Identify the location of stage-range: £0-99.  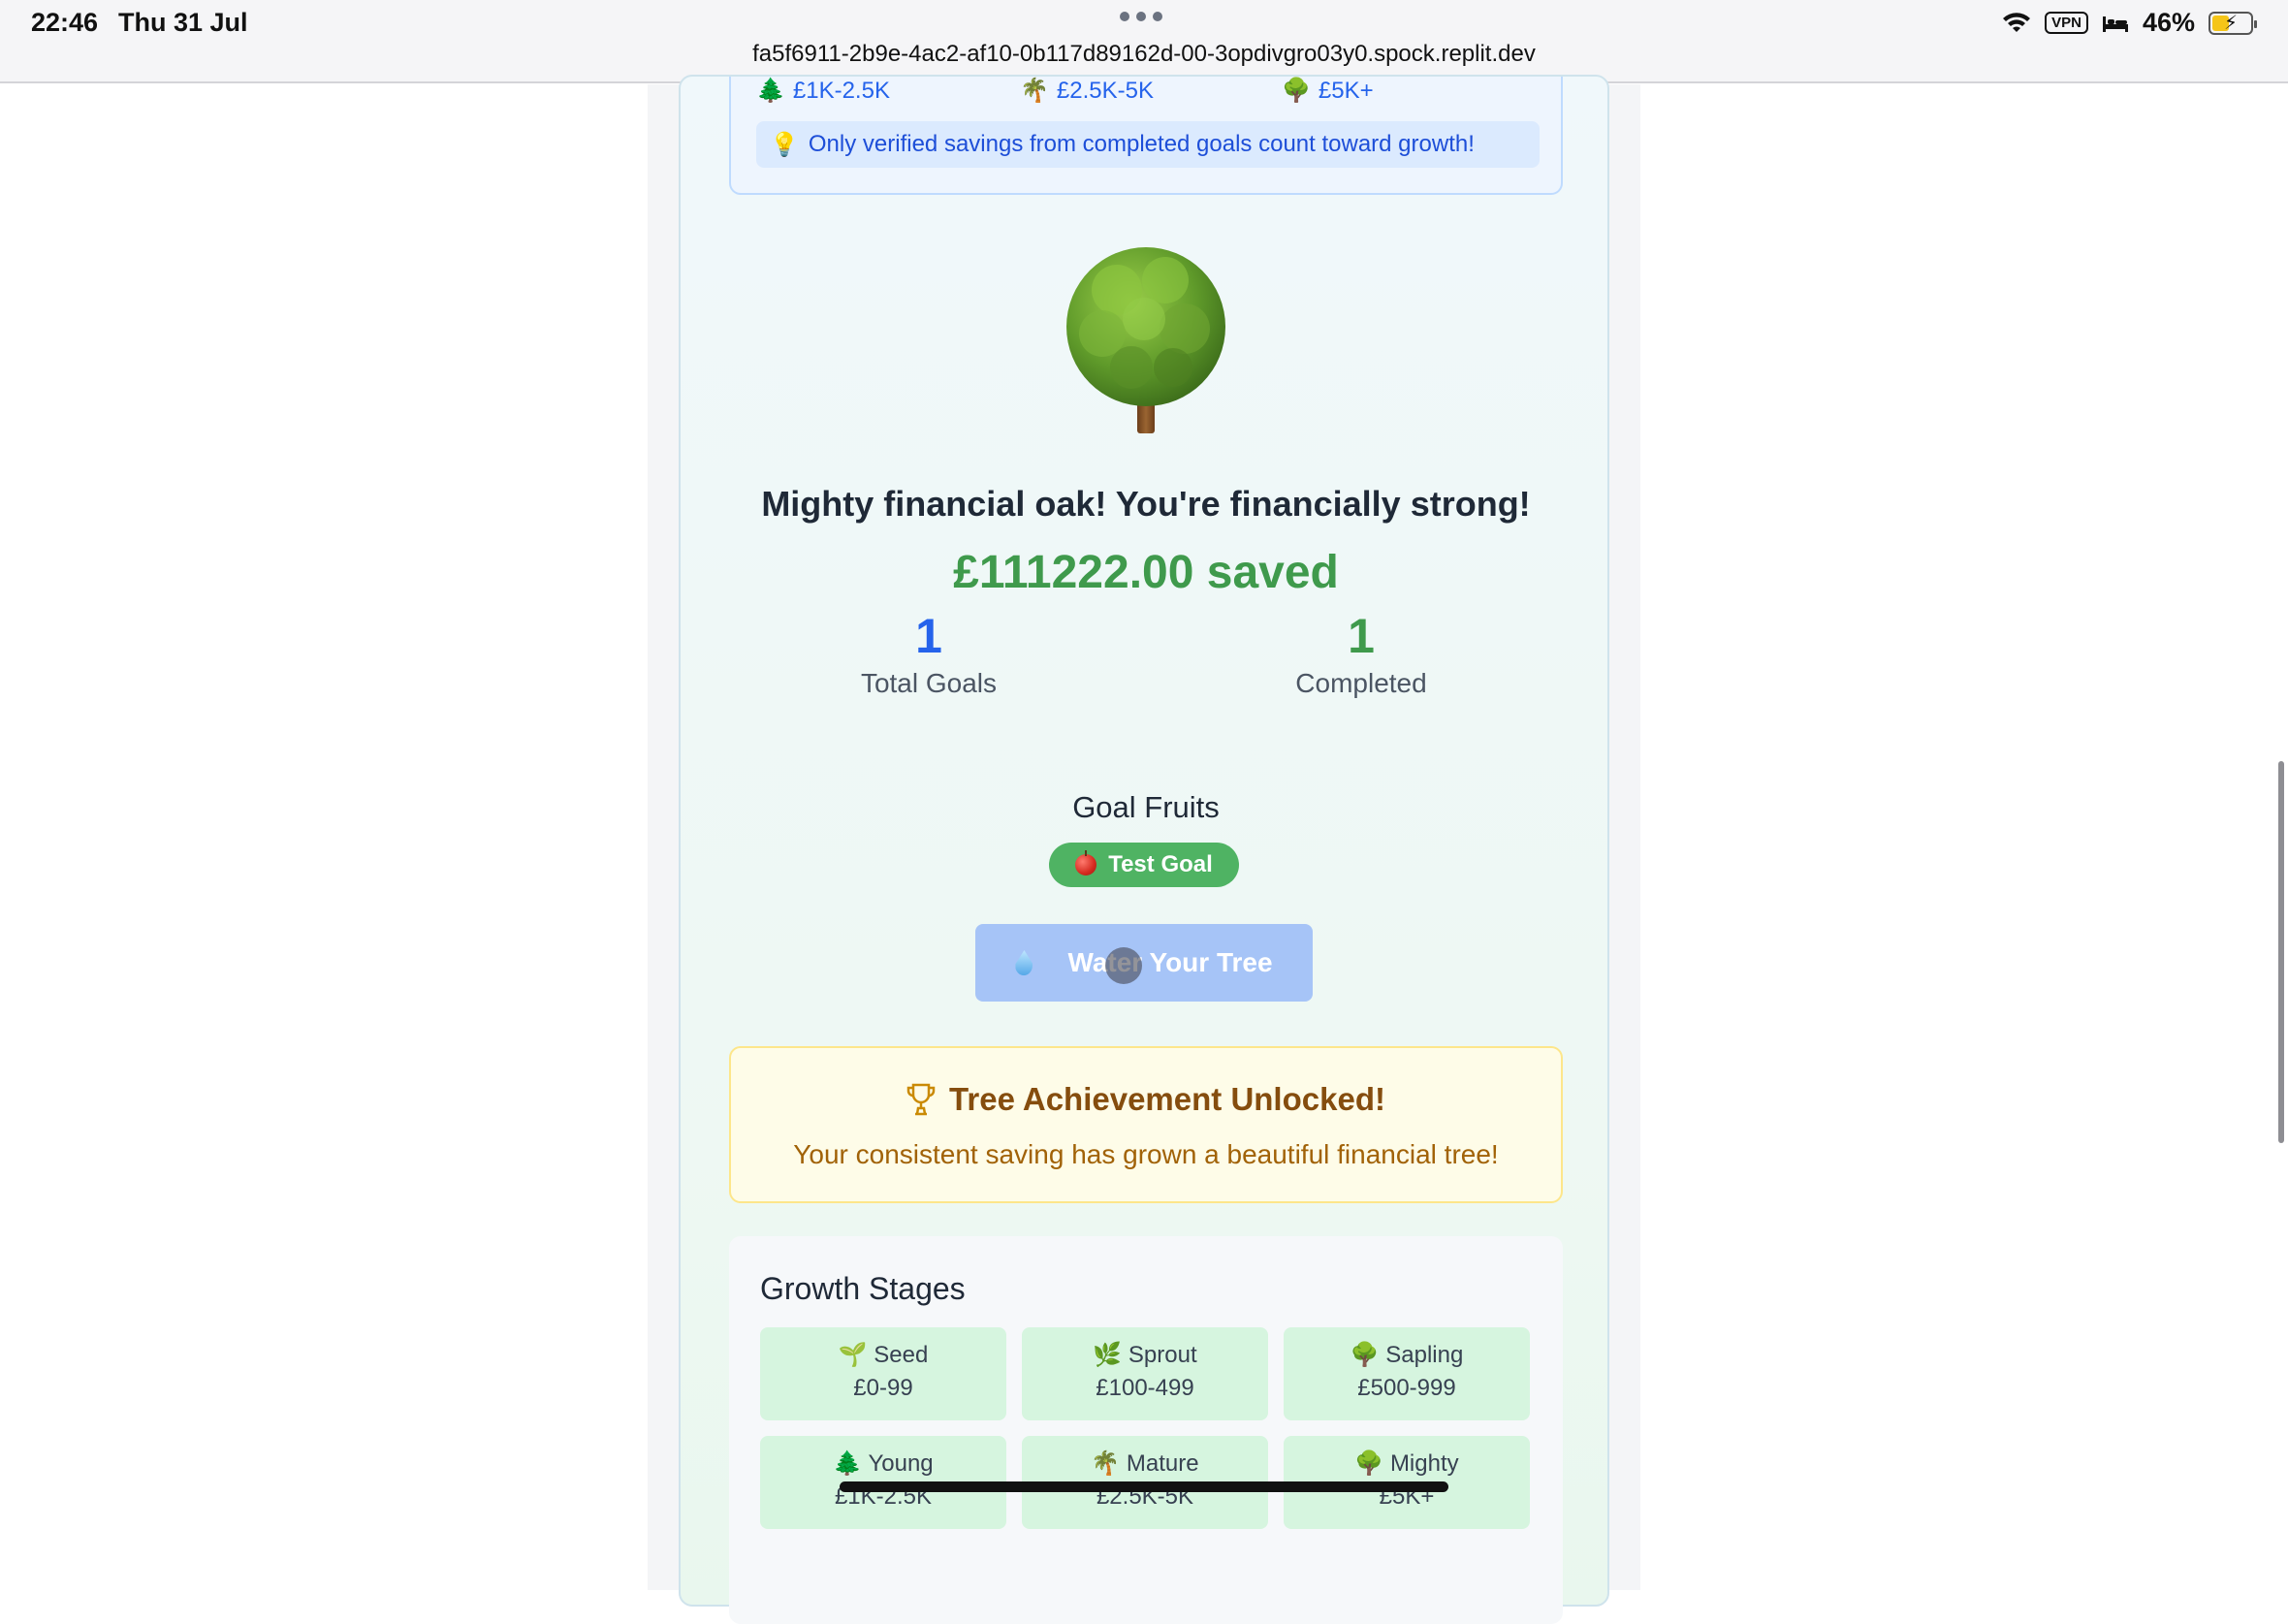
(883, 1388).